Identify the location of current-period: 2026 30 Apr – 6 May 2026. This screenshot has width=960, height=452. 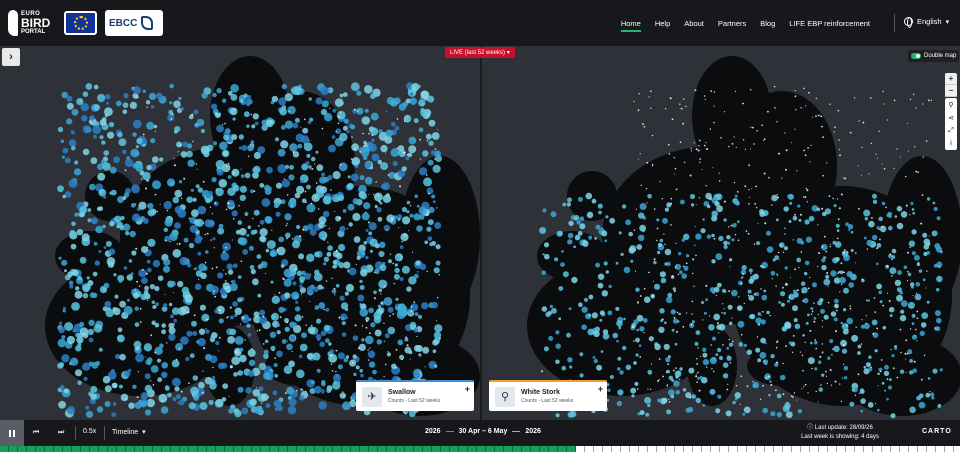
(483, 431).